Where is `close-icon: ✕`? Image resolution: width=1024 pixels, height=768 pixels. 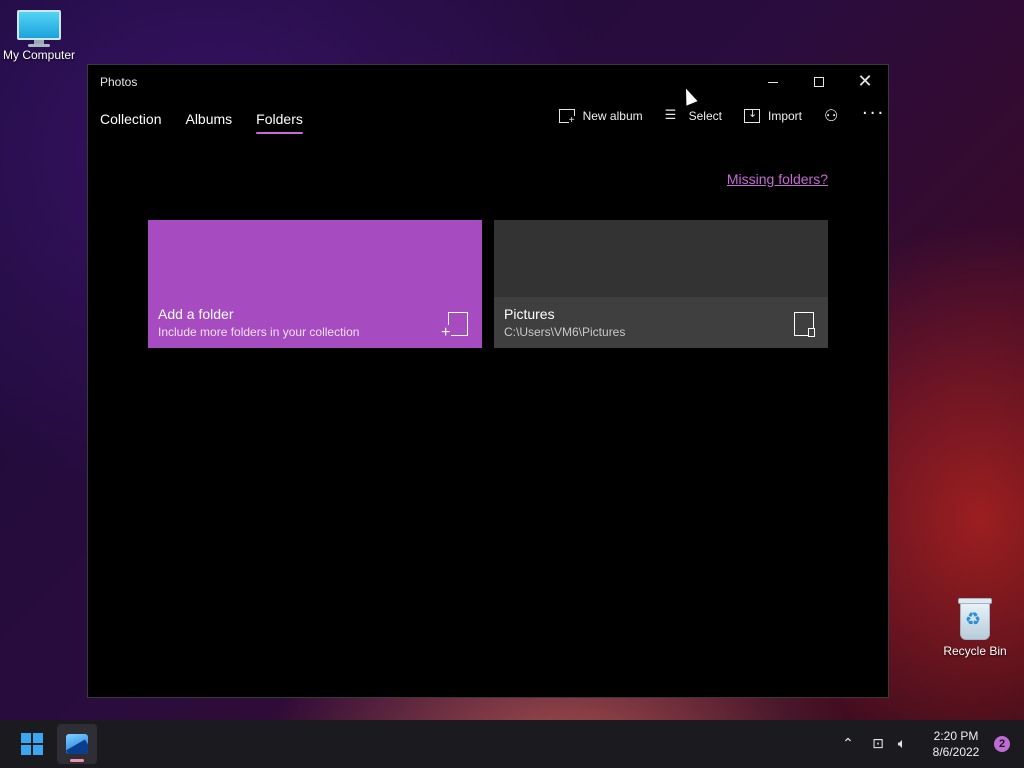 close-icon: ✕ is located at coordinates (865, 81).